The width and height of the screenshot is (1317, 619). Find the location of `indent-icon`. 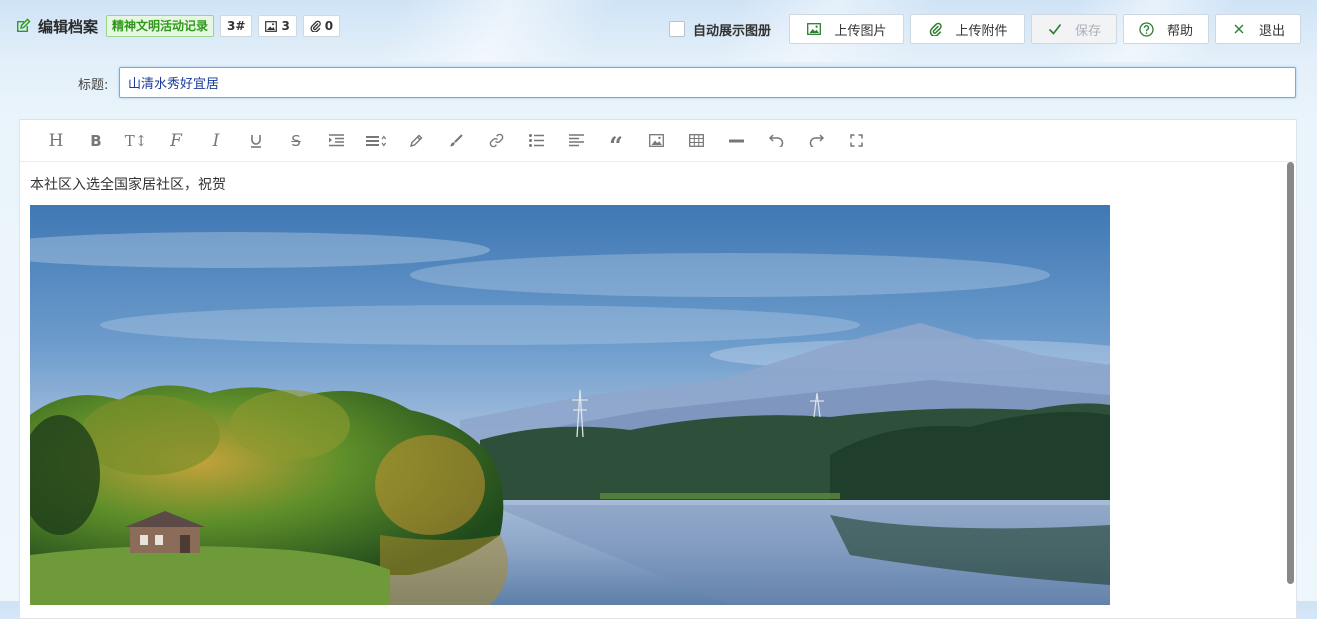

indent-icon is located at coordinates (336, 141).